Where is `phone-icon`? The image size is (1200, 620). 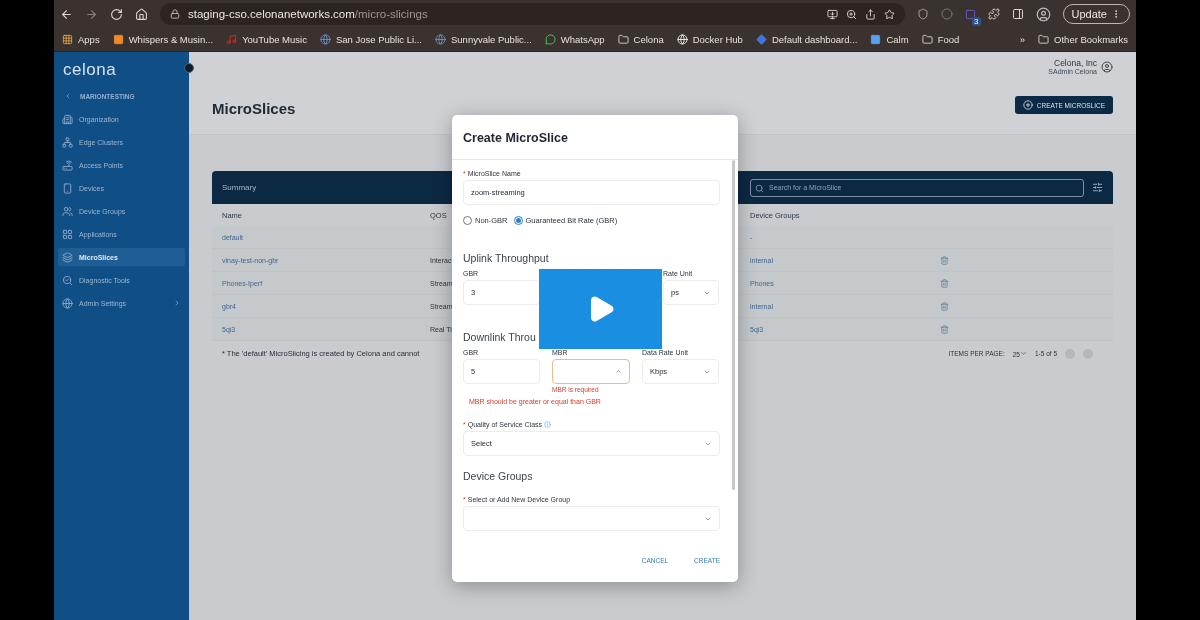
phone-icon is located at coordinates (67, 188).